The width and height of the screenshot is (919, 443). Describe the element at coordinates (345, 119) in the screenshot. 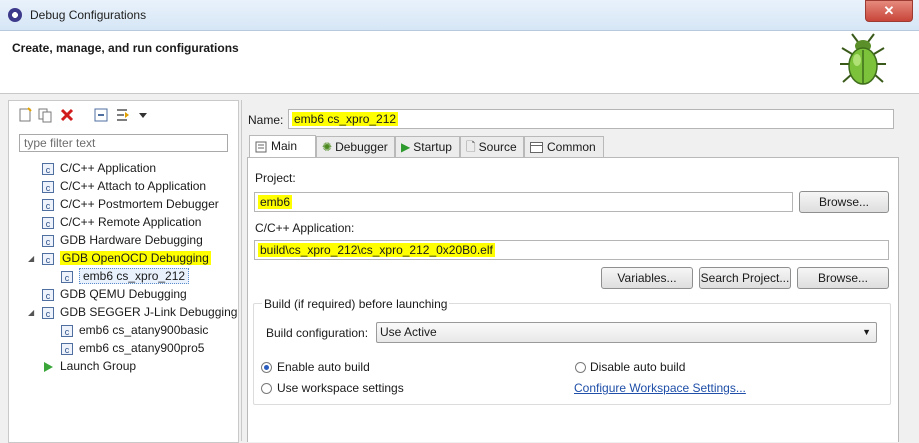

I see `name-value: emb6 cs_xpro_212` at that location.